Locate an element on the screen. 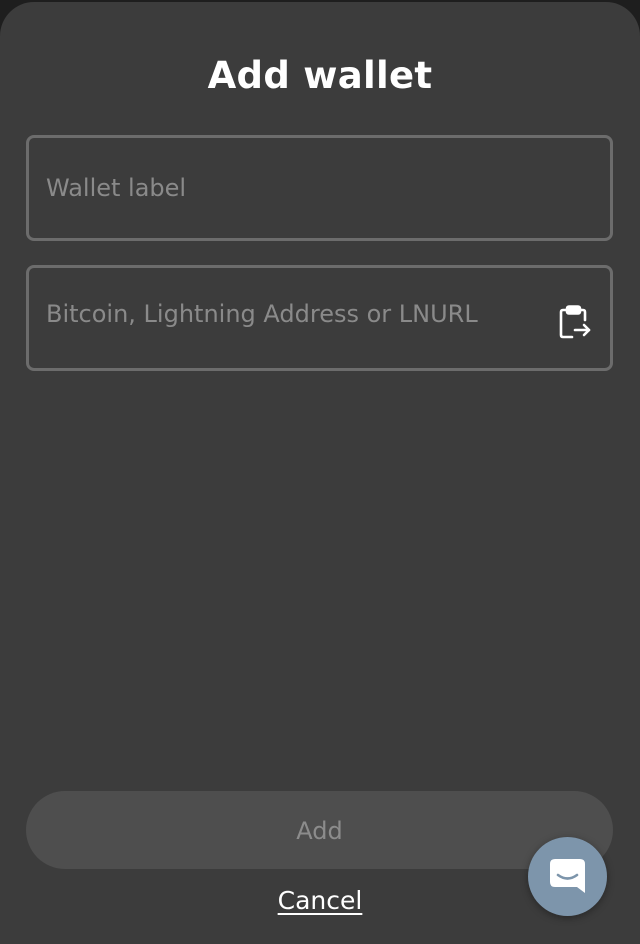  wallet-label-field is located at coordinates (319, 188).